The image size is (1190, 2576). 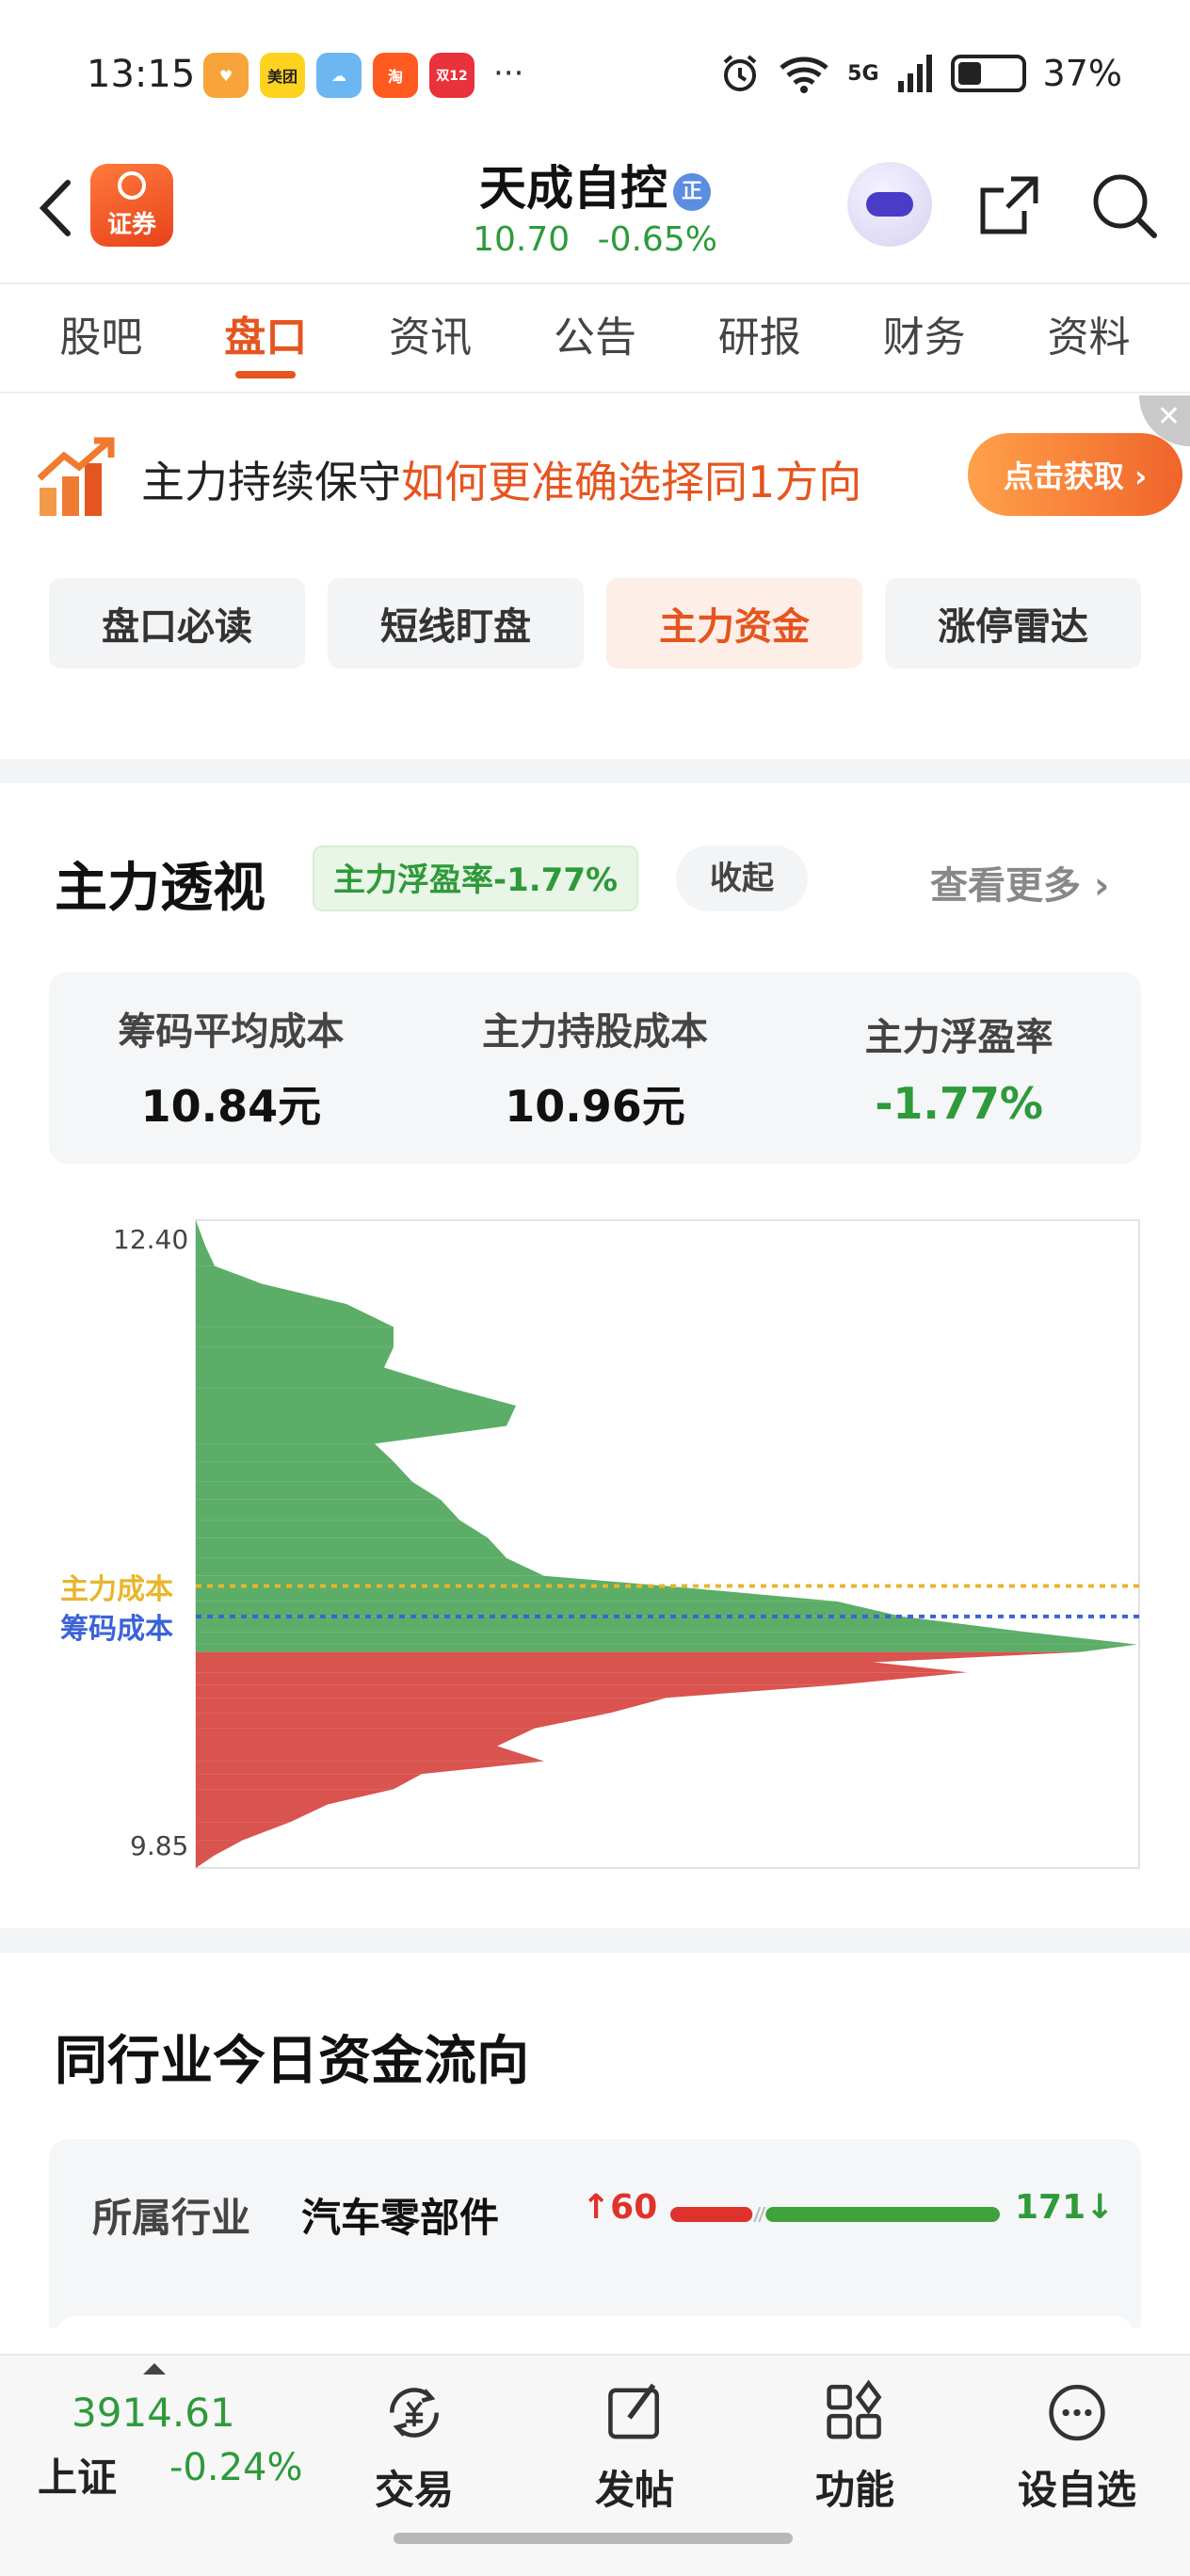 What do you see at coordinates (593, 2538) in the screenshot?
I see `home-indicator` at bounding box center [593, 2538].